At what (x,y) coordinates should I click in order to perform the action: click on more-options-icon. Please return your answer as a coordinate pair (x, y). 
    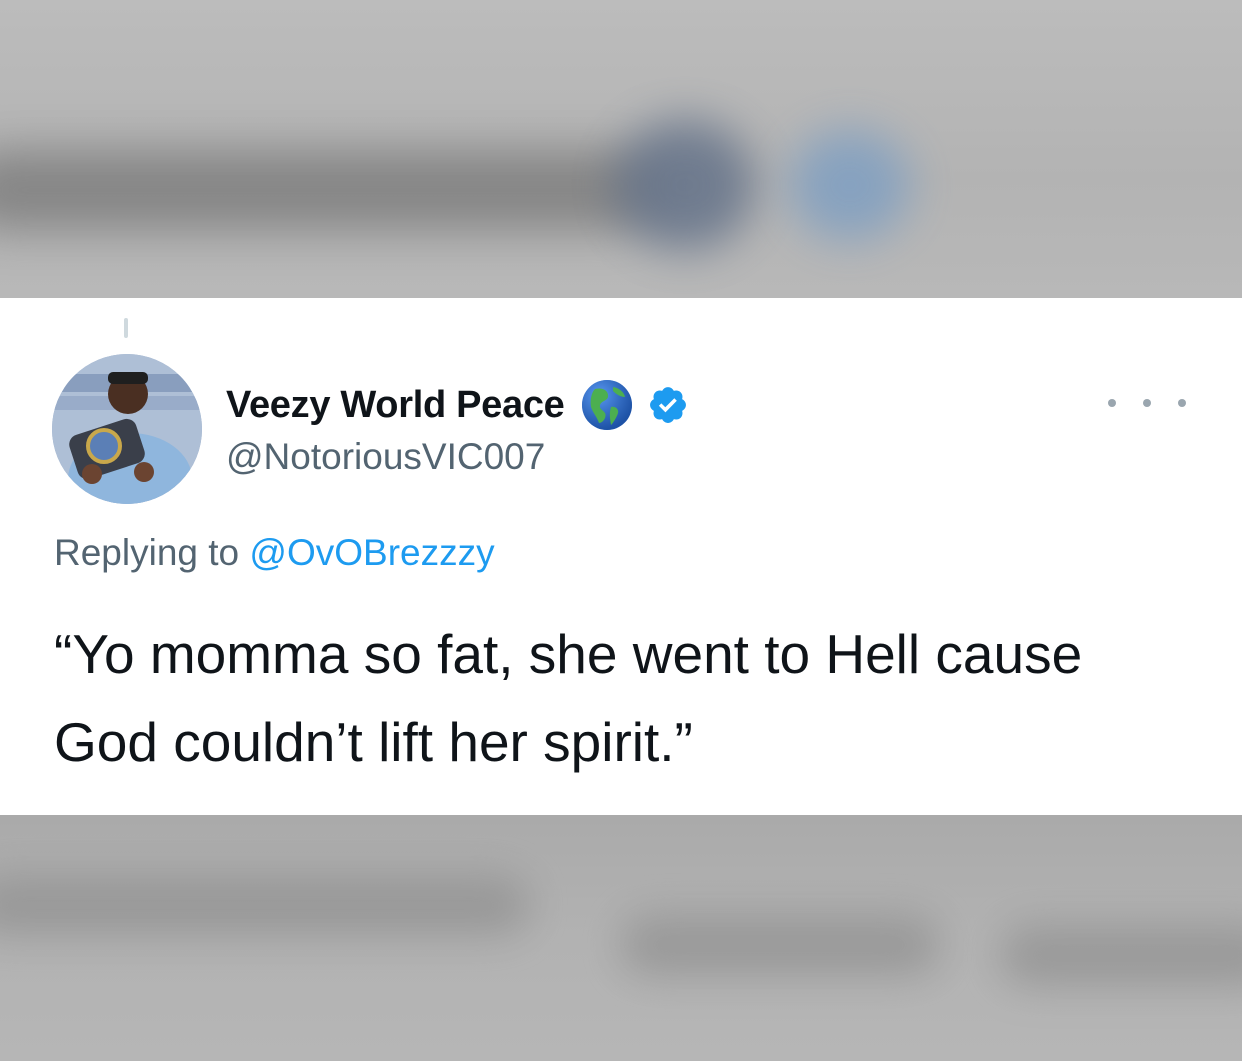
    Looking at the image, I should click on (1147, 403).